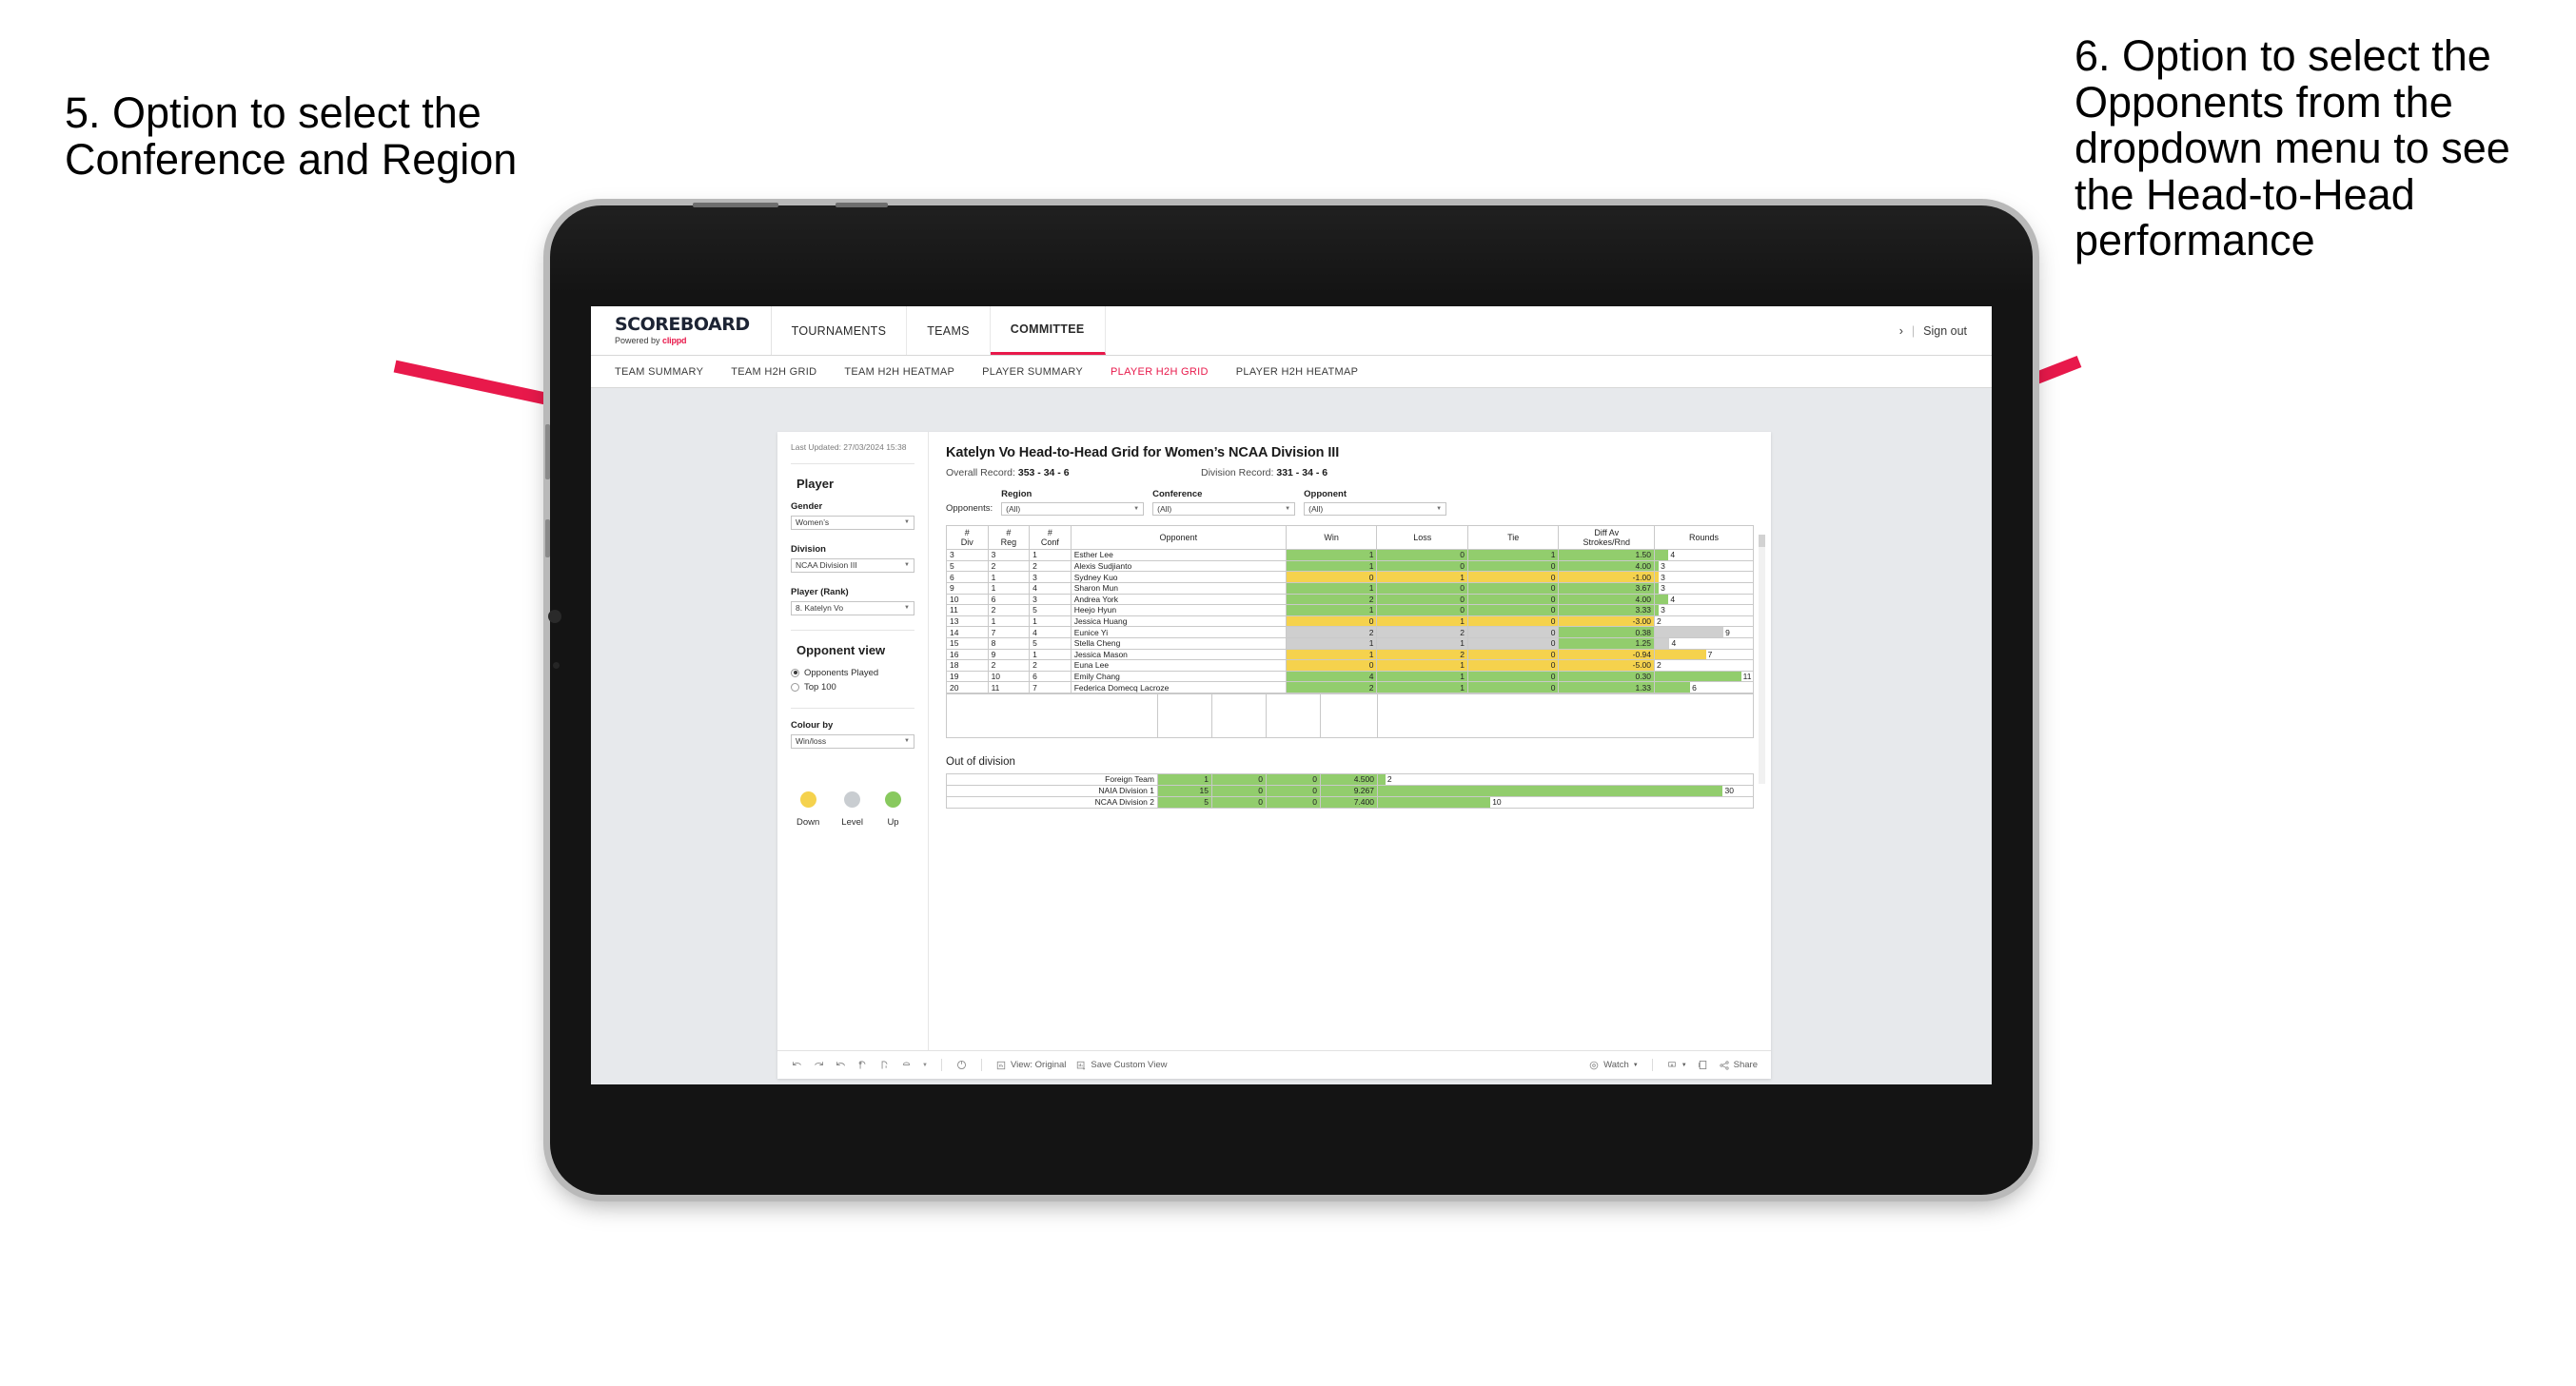 The width and height of the screenshot is (2576, 1386). Describe the element at coordinates (1607, 643) in the screenshot. I see `cell-diff: 1.25` at that location.